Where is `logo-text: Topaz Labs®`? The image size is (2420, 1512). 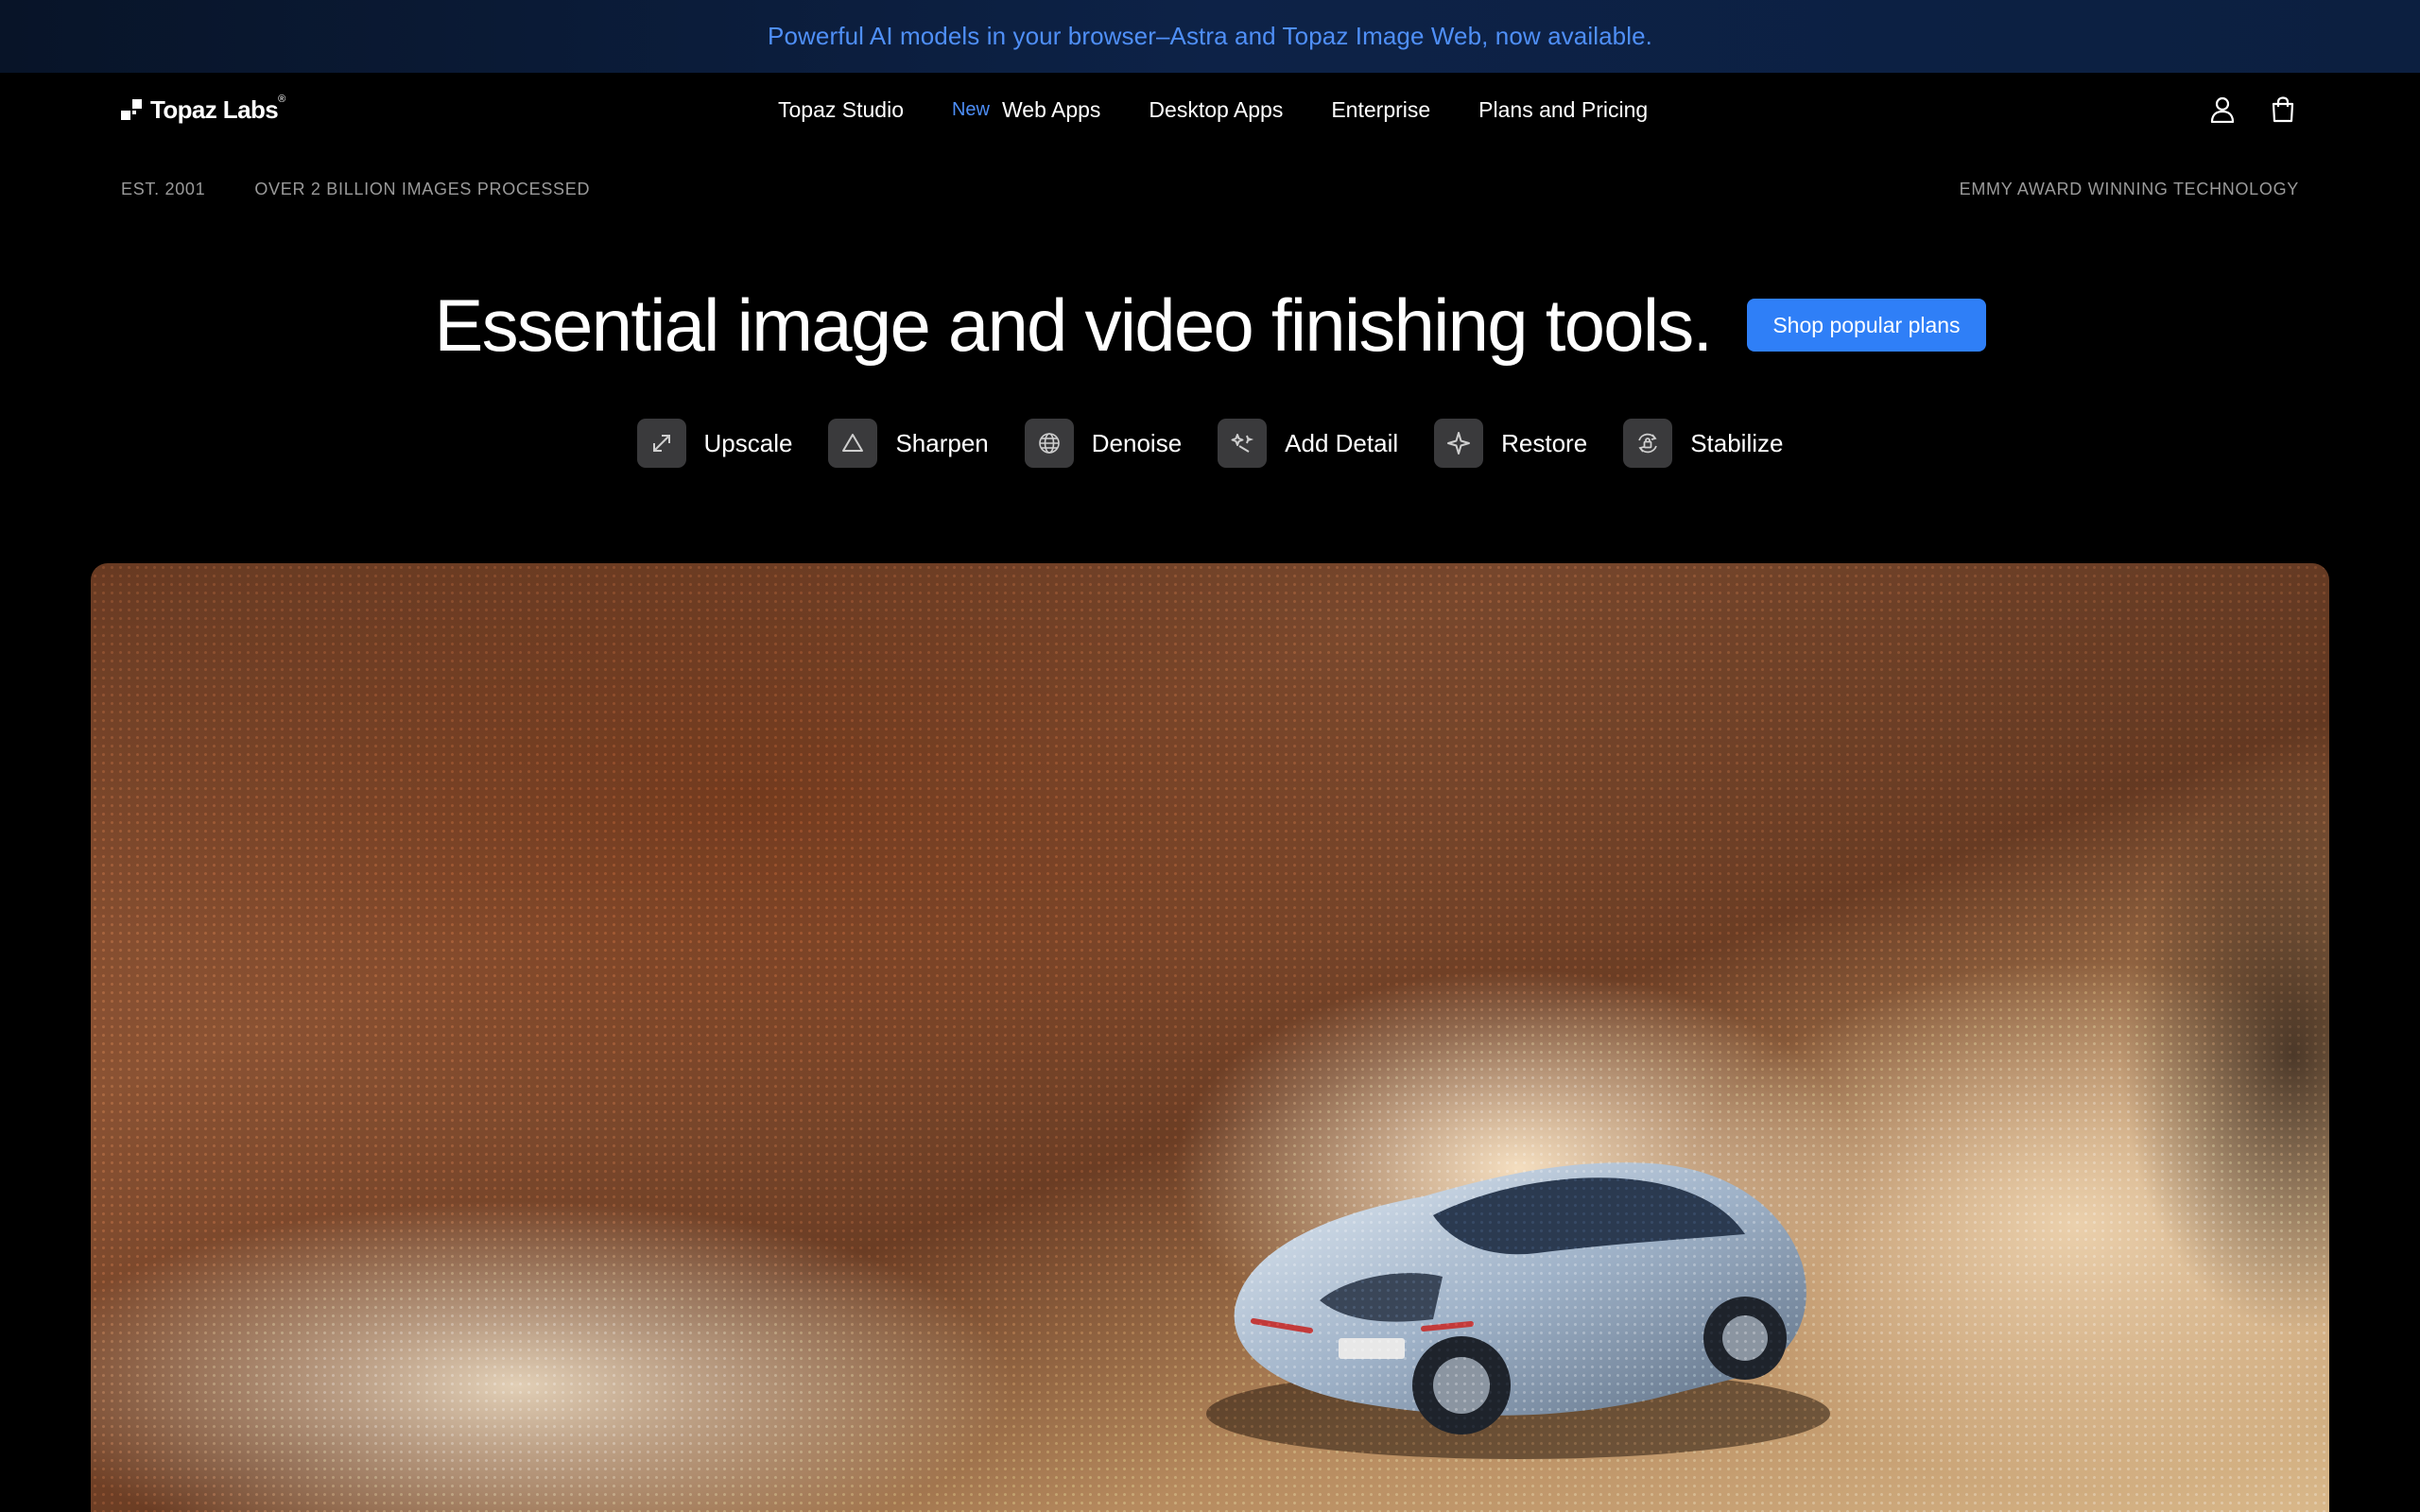 logo-text: Topaz Labs® is located at coordinates (218, 108).